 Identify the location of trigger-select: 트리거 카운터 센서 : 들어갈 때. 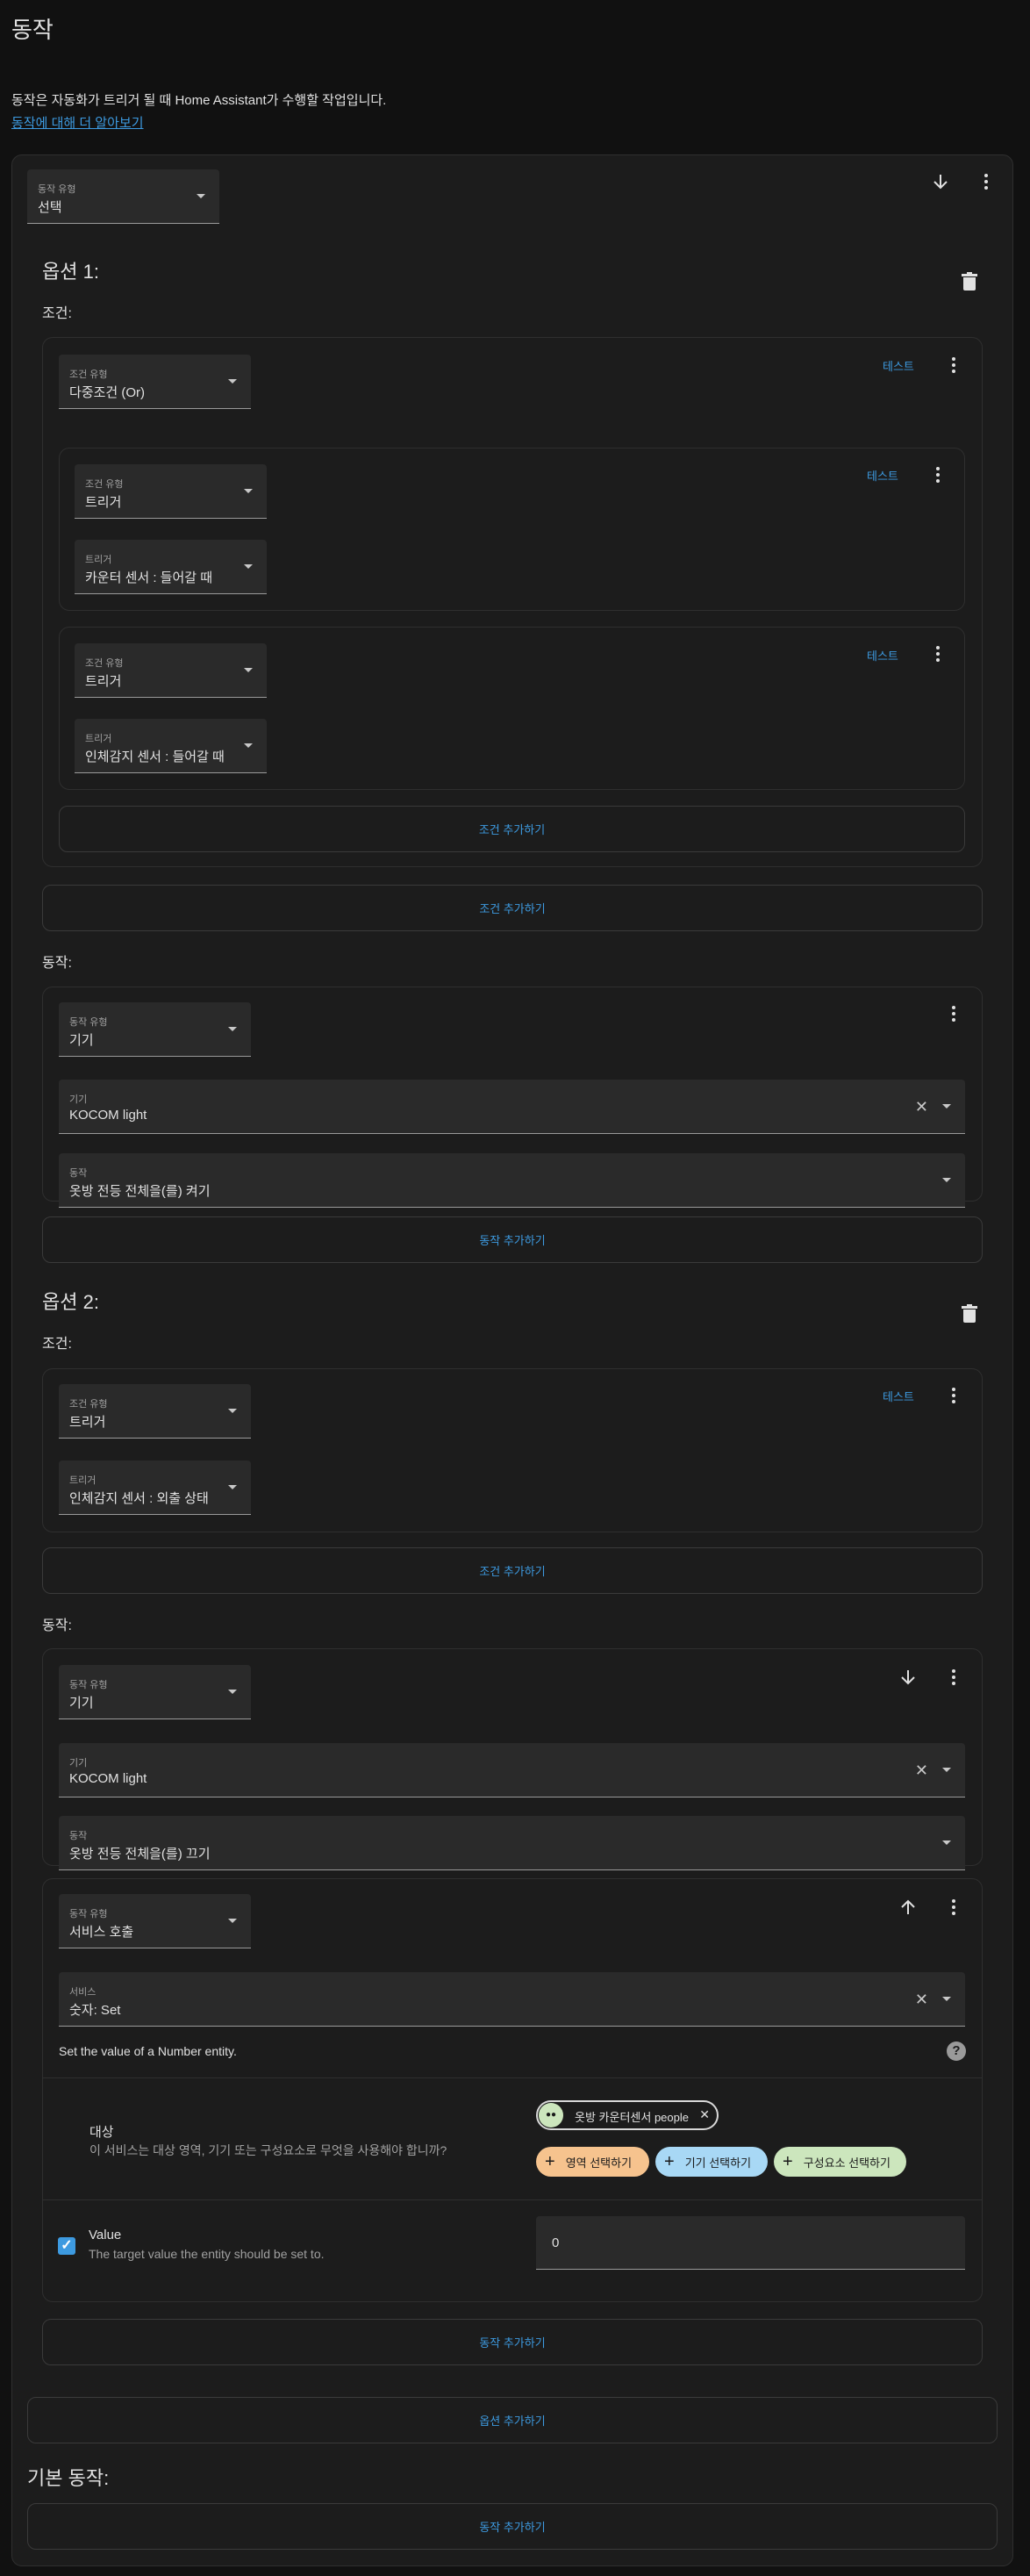
(171, 567).